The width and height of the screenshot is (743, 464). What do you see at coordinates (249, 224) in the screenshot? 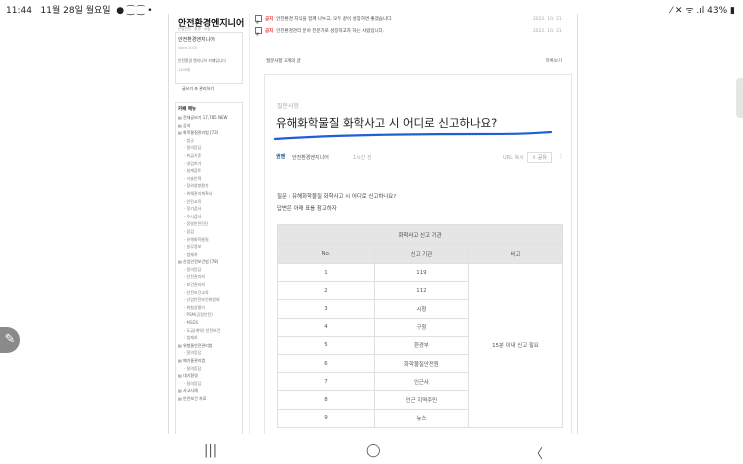
I see `column-divider` at bounding box center [249, 224].